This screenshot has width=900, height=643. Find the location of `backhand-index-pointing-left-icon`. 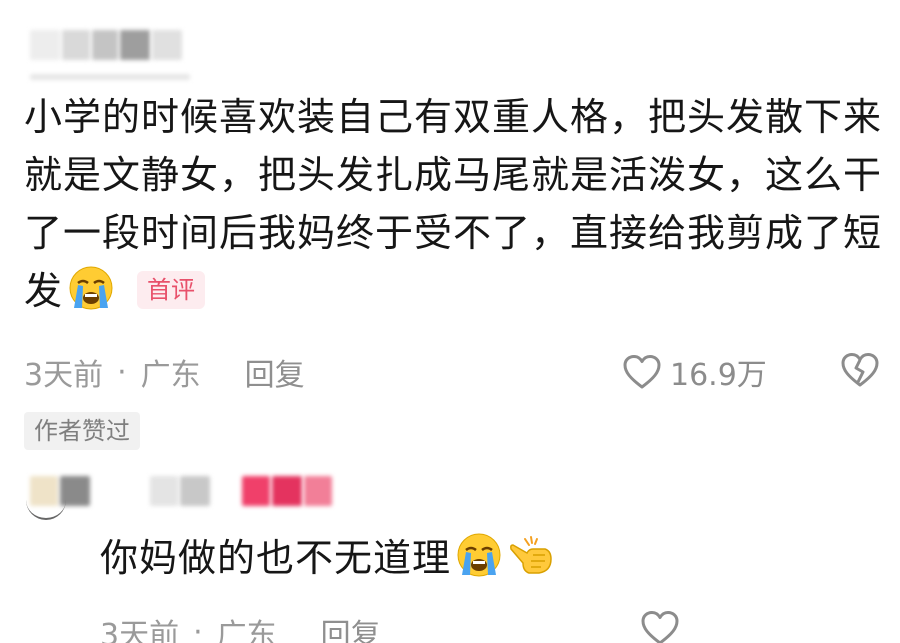

backhand-index-pointing-left-icon is located at coordinates (531, 555).